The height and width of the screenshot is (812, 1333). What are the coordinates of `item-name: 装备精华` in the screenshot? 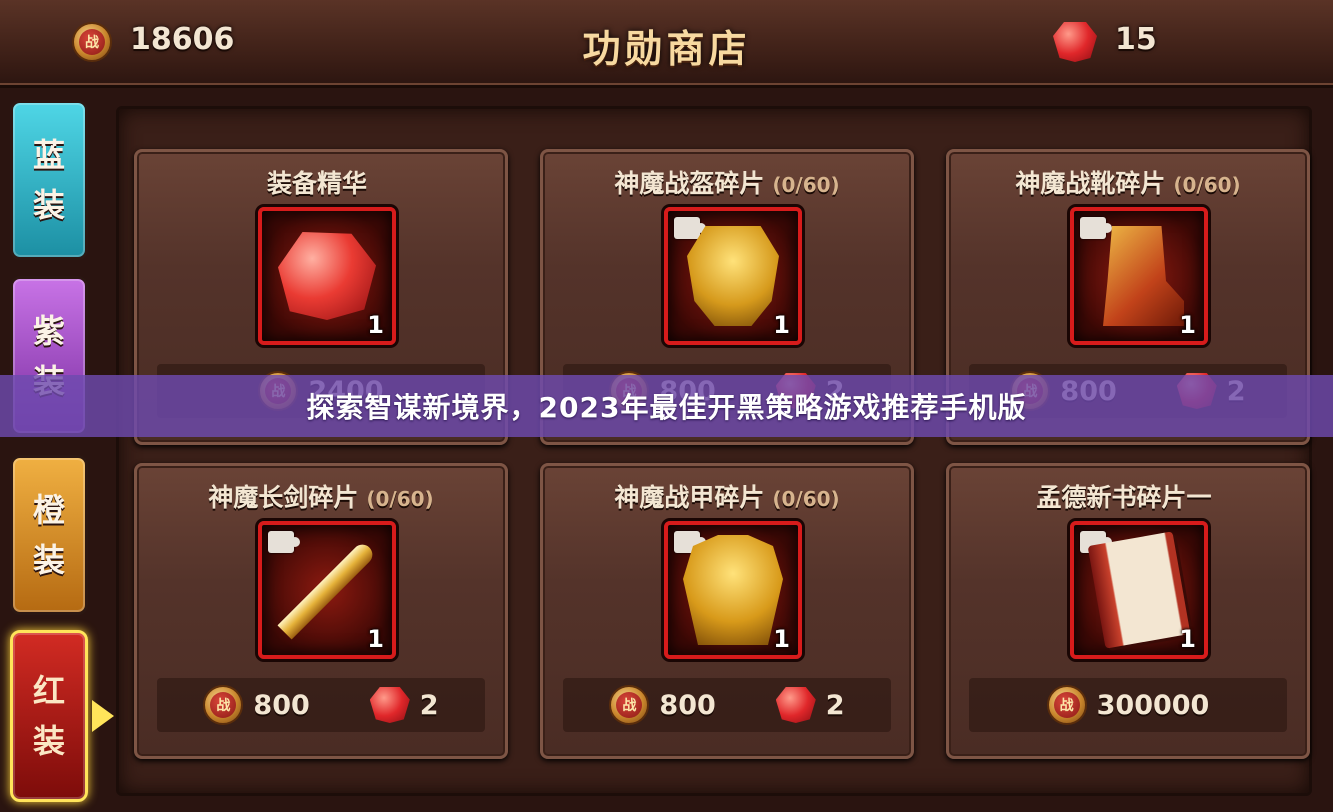 It's located at (316, 183).